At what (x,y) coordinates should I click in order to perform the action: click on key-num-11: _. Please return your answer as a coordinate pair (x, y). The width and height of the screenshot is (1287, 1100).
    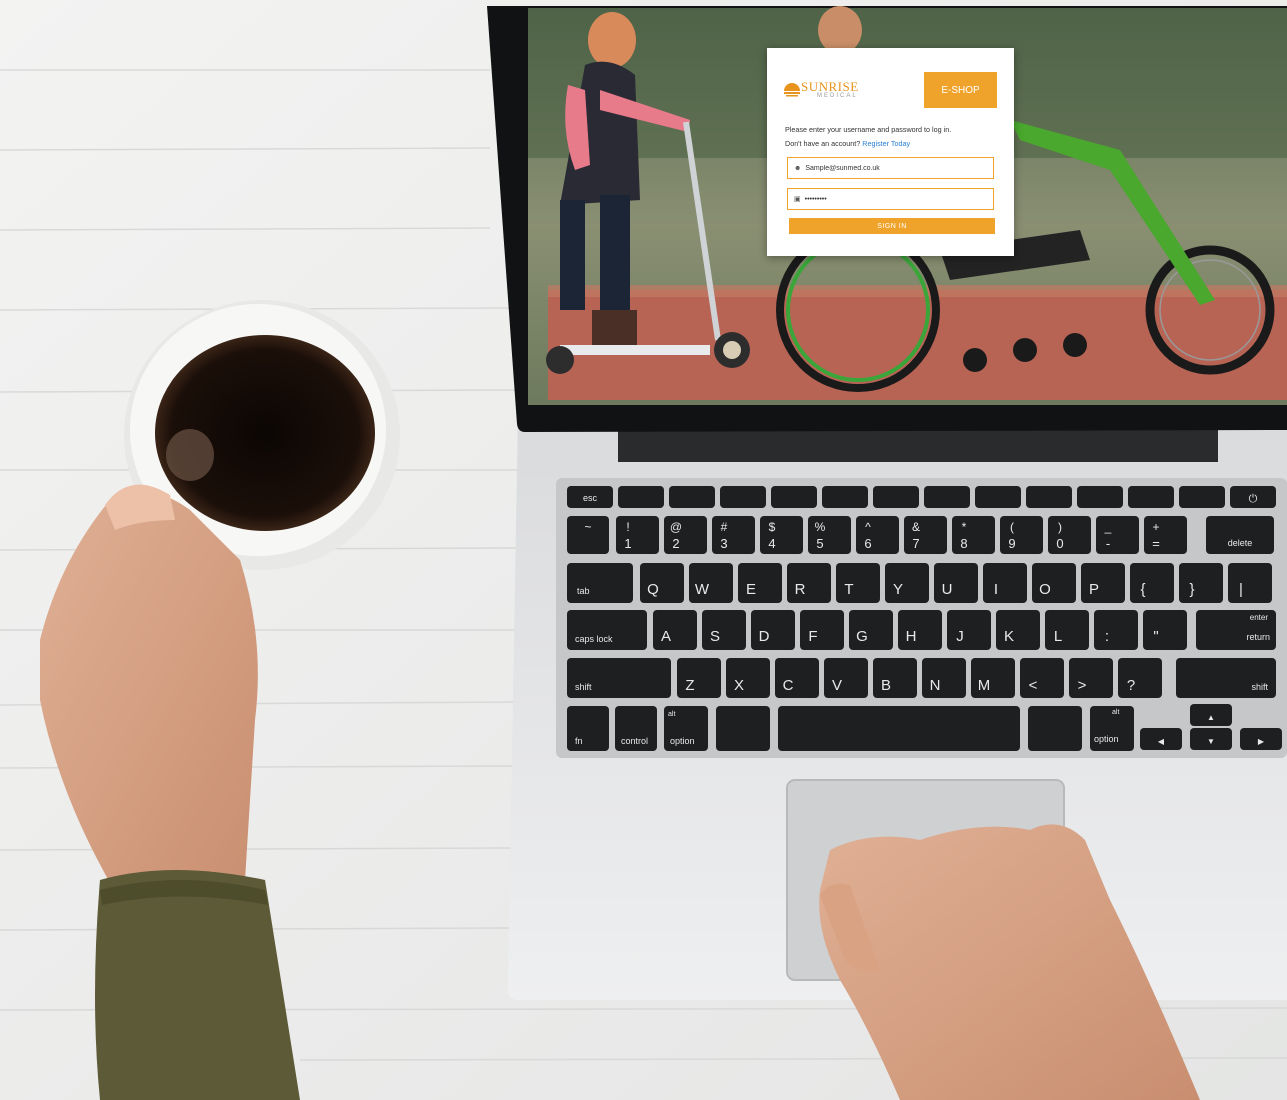
    Looking at the image, I should click on (1117, 535).